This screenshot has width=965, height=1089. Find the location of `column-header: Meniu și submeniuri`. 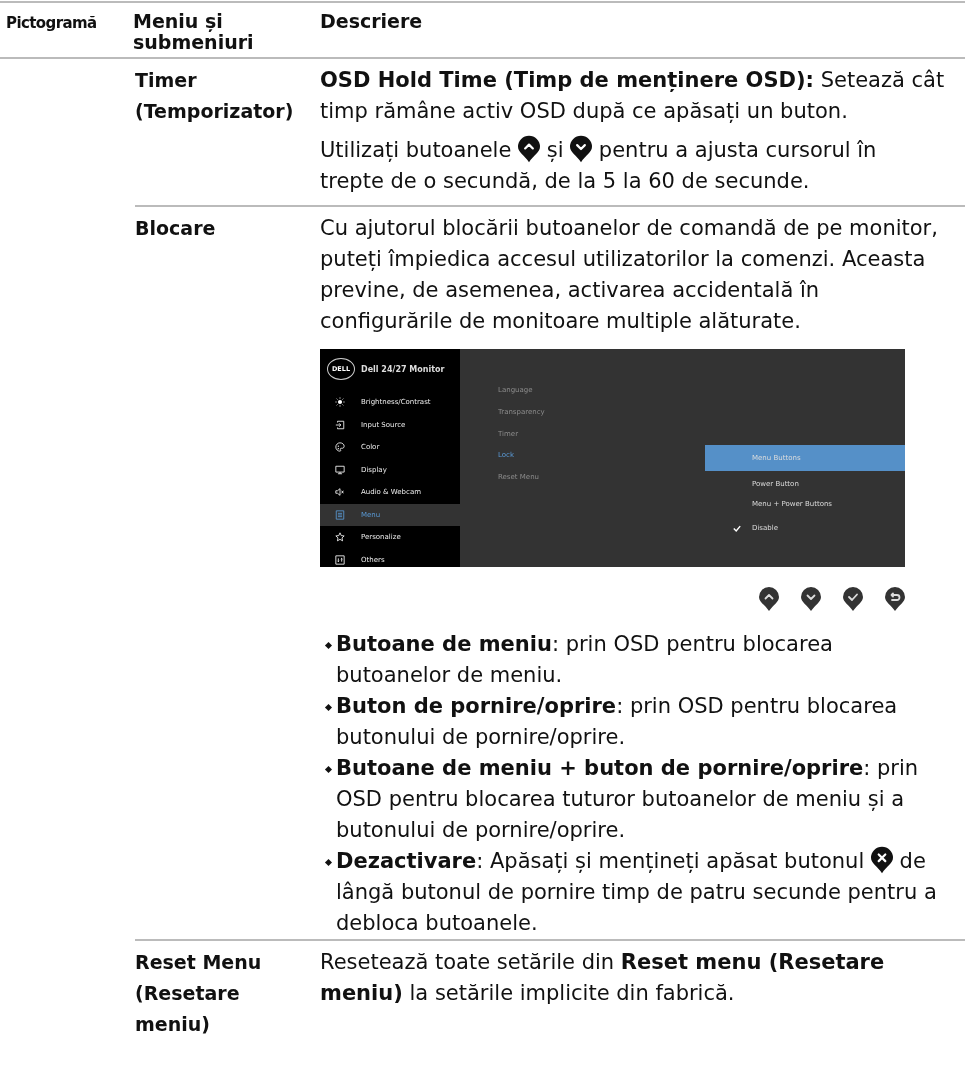

column-header: Meniu și submeniuri is located at coordinates (194, 32).